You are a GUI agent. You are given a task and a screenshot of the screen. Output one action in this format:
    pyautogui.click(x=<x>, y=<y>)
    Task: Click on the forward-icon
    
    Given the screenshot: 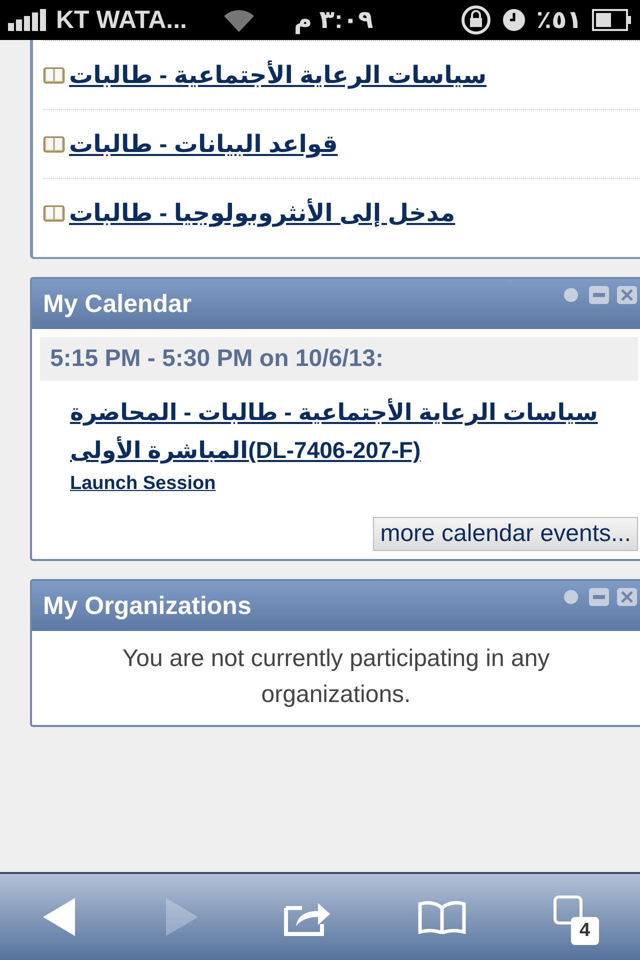 What is the action you would take?
    pyautogui.click(x=181, y=917)
    